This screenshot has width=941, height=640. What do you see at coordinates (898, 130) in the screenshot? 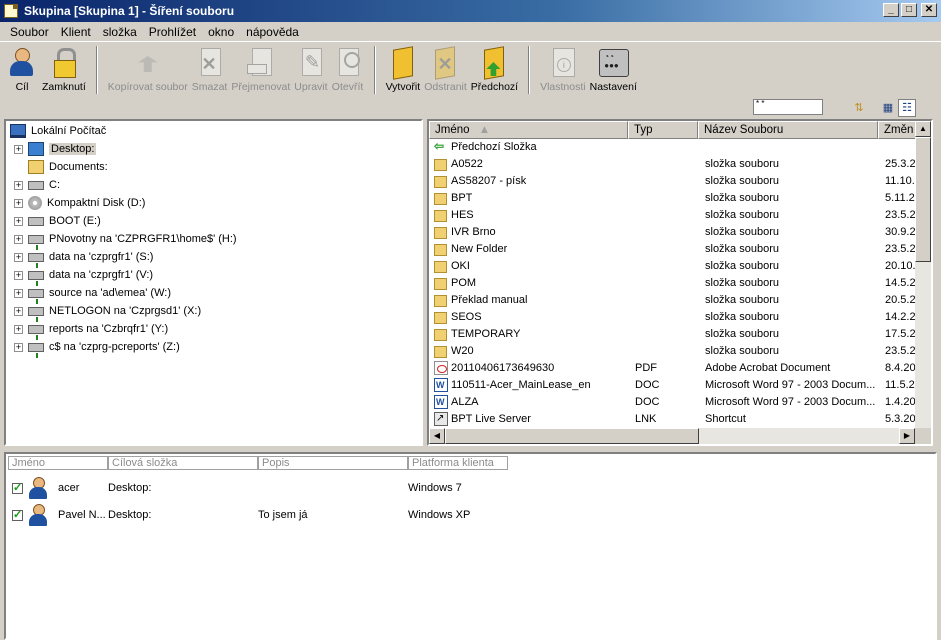
I see `column-header-modified: Změn` at bounding box center [898, 130].